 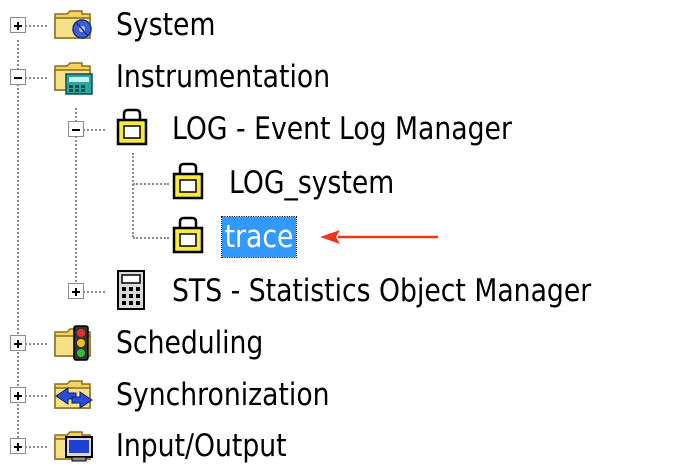 I want to click on tree-item-scheduling: Scheduling, so click(x=150, y=344).